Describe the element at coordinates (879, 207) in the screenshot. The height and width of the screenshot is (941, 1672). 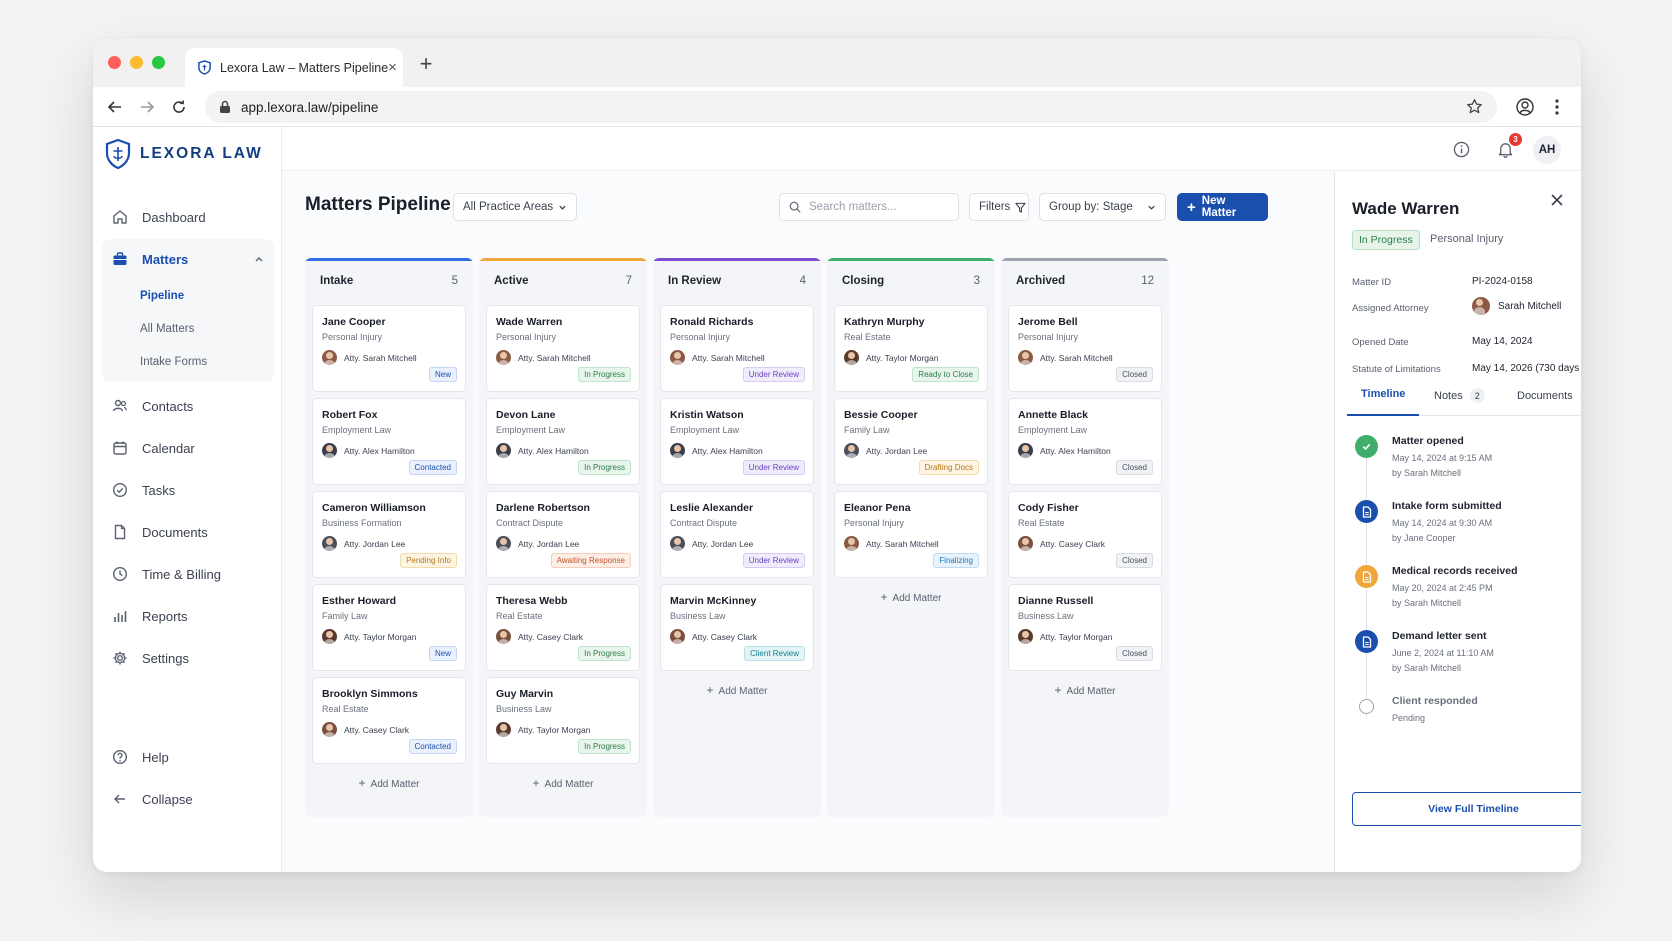
I see `search-input` at that location.